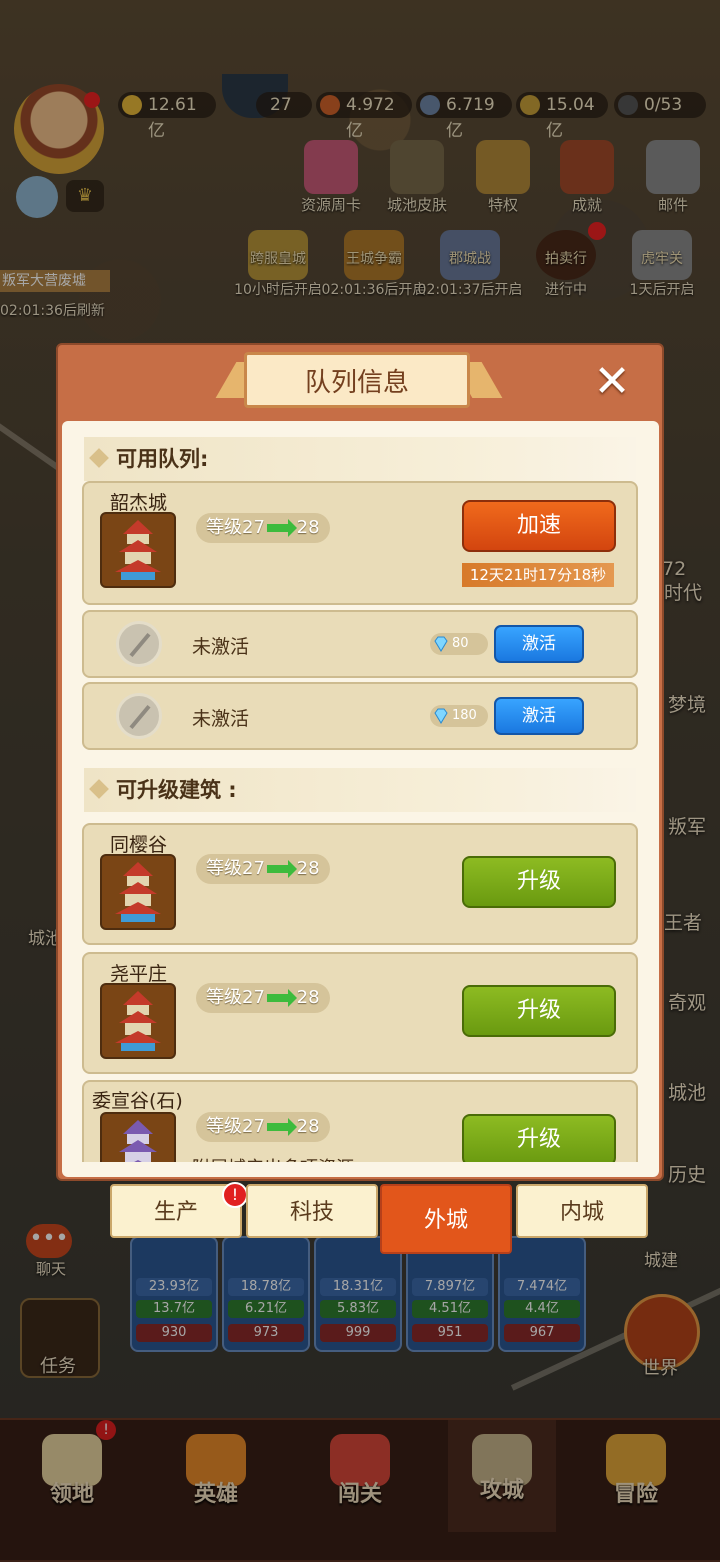 This screenshot has width=720, height=1562. I want to click on gem-cost: 80, so click(459, 644).